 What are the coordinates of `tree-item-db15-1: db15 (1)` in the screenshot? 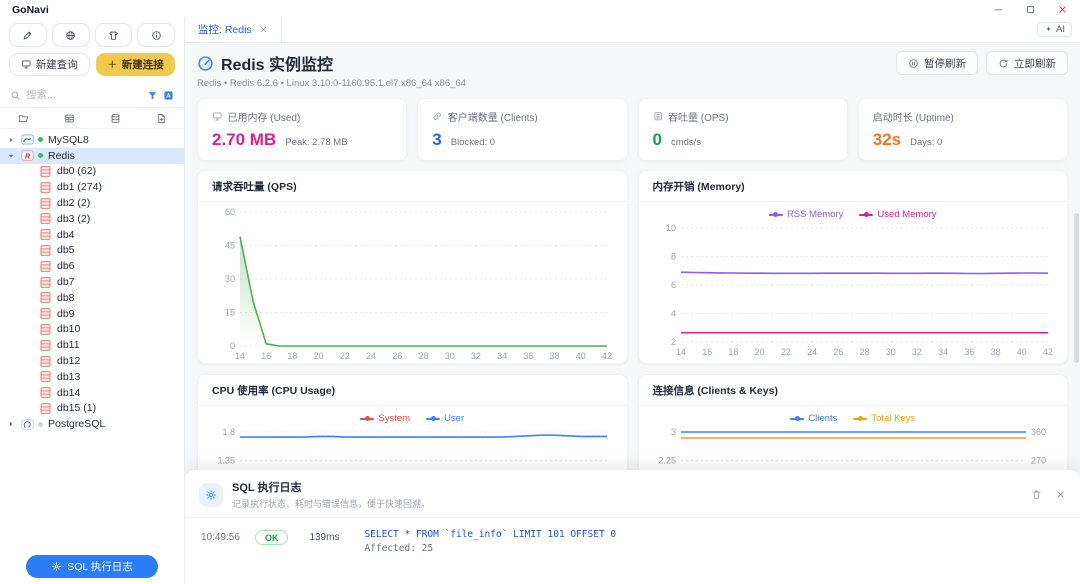 It's located at (92, 409).